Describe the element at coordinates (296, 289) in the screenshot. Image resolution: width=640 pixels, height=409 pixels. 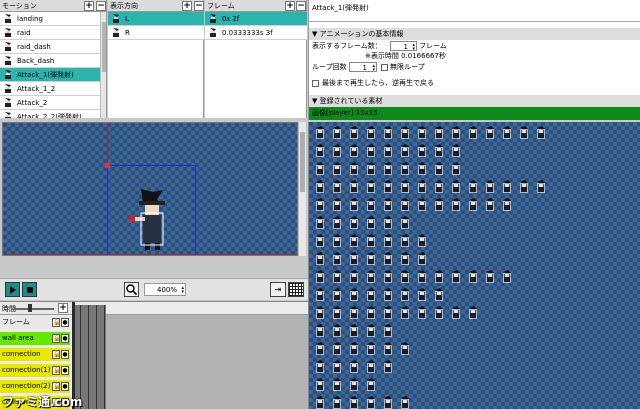
I see `grid-toggle-button` at that location.